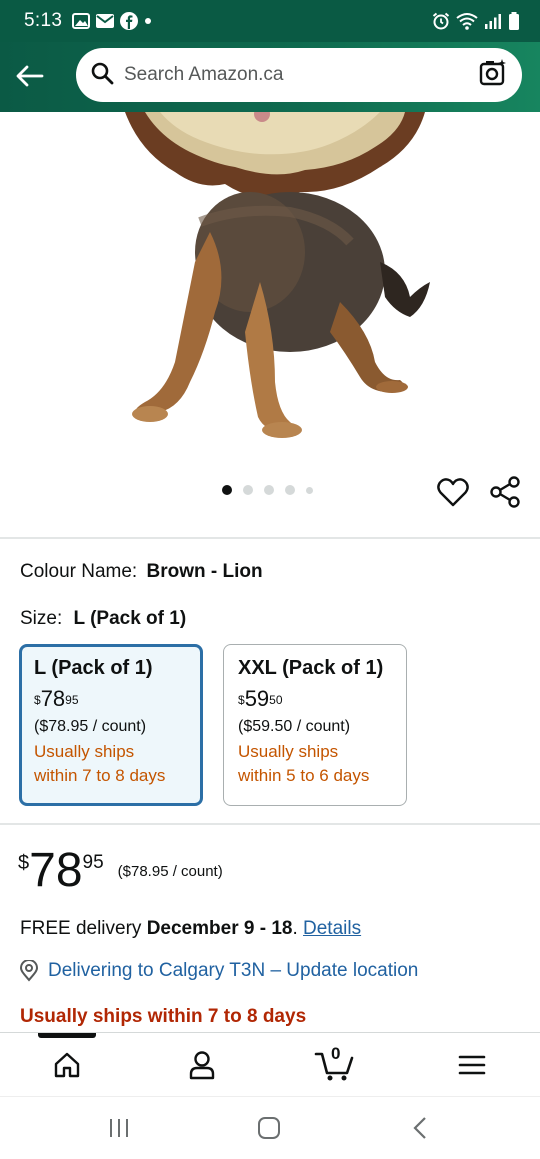  What do you see at coordinates (67, 1035) in the screenshot?
I see `active-tab-indicator` at bounding box center [67, 1035].